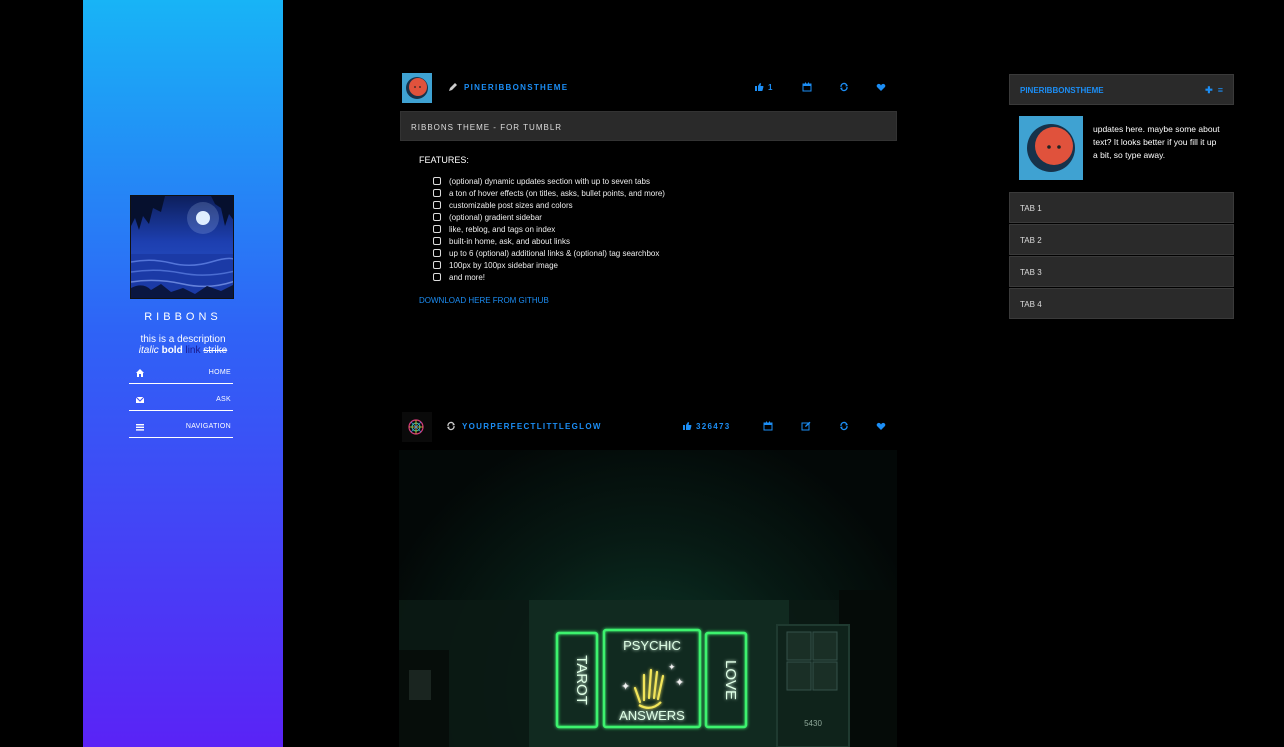 The width and height of the screenshot is (1284, 747). I want to click on pencil-icon, so click(453, 87).